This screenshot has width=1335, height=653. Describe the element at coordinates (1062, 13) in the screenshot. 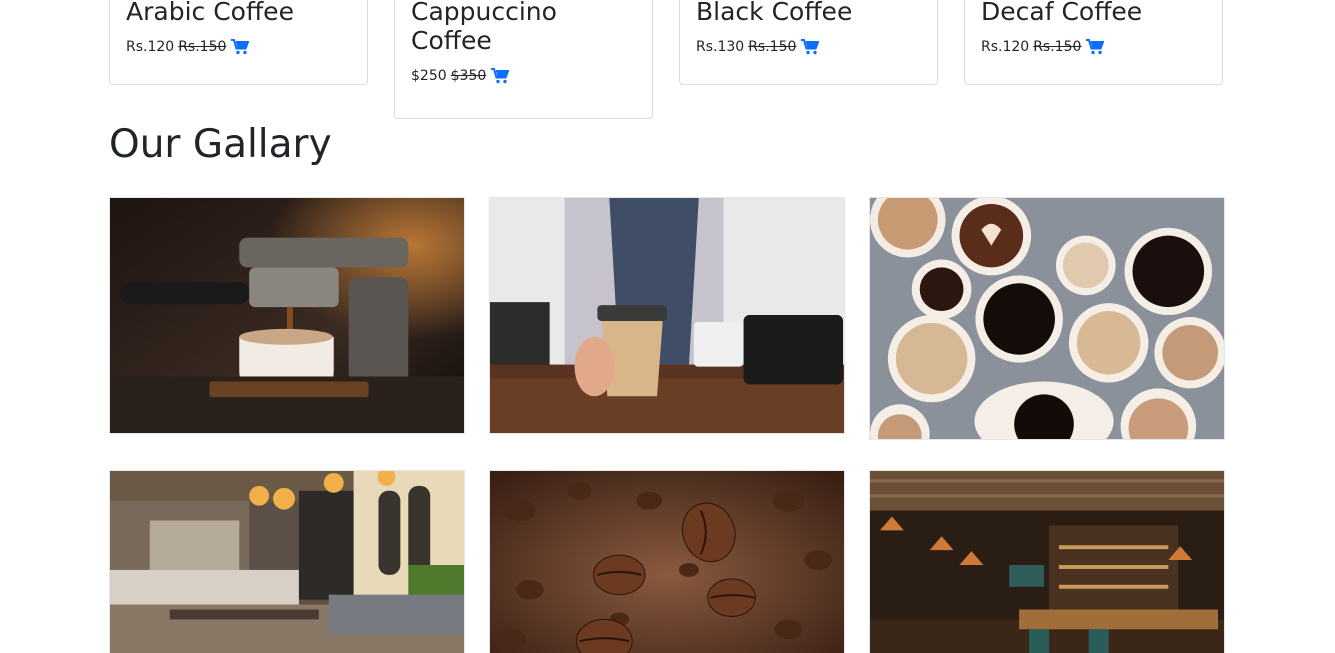

I see `product-name: Decaf Coffee` at that location.